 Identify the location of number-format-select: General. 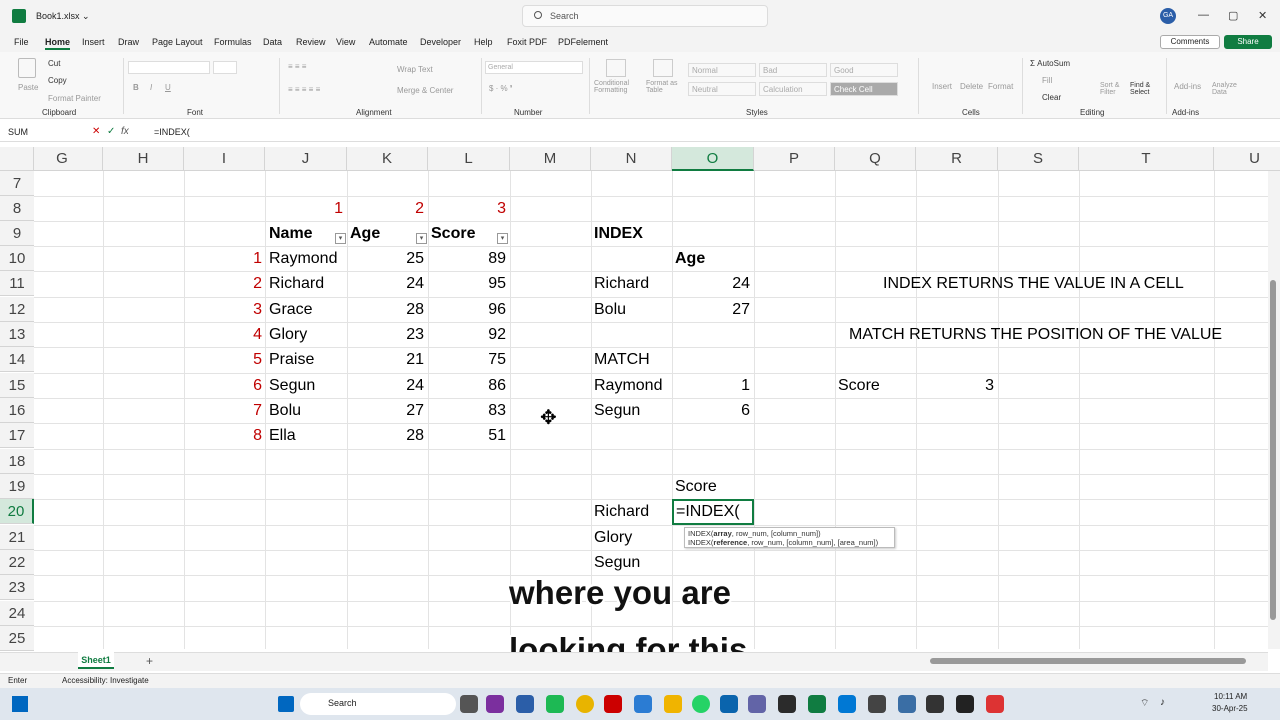
(534, 67).